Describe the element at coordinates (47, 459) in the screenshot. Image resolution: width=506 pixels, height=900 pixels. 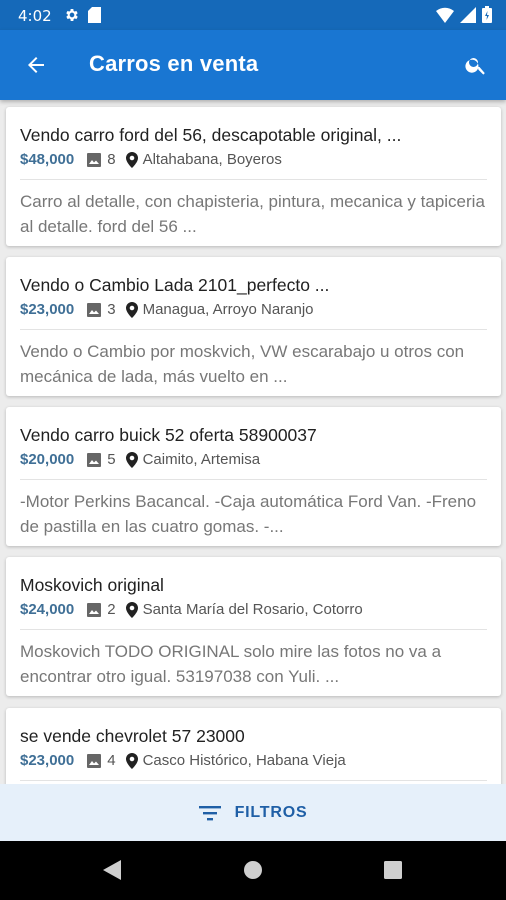
I see `listing-price: $20,000` at that location.